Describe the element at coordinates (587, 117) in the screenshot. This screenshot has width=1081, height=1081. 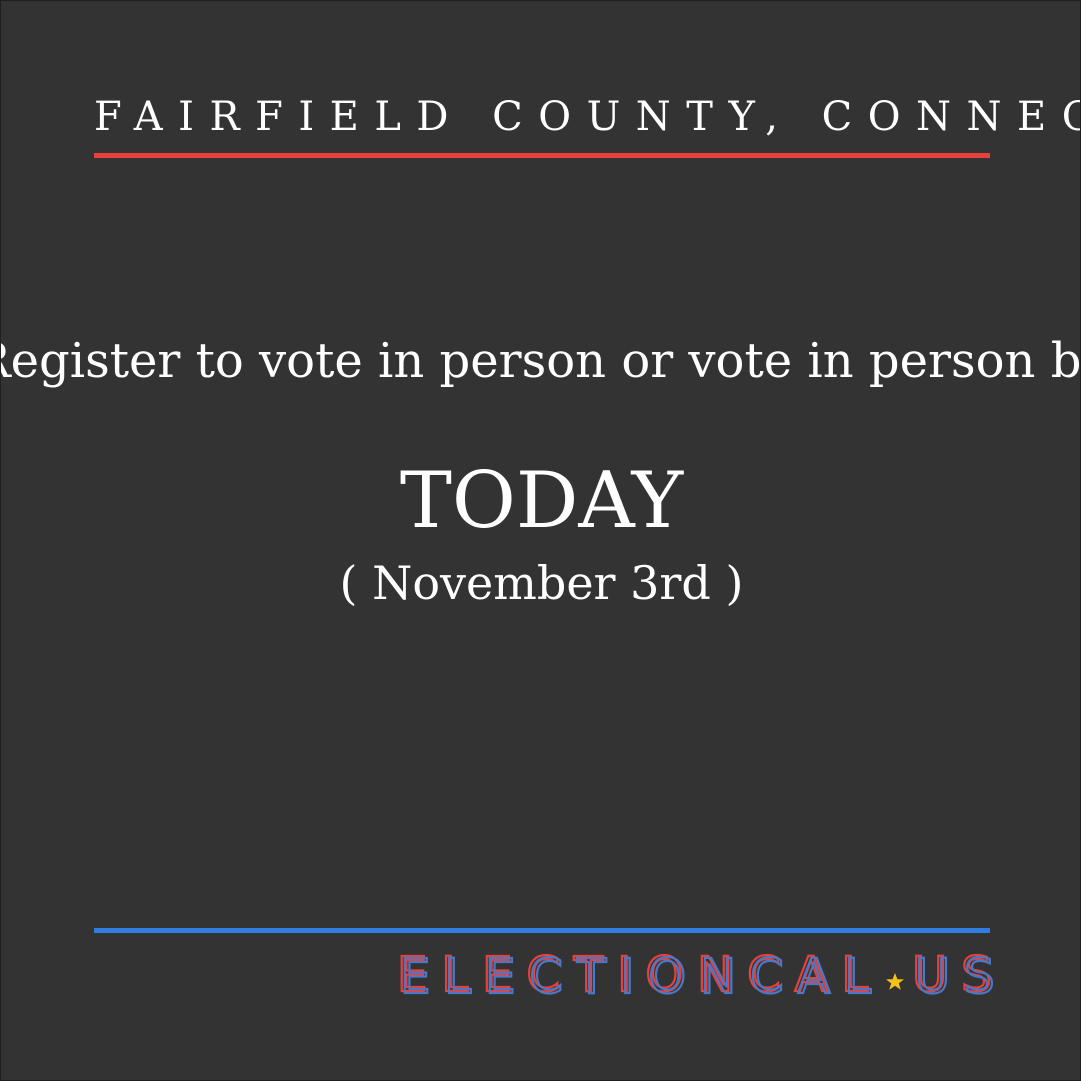
I see `county-heading: FAIRFIELD COUNTY, CONNECTICUT` at that location.